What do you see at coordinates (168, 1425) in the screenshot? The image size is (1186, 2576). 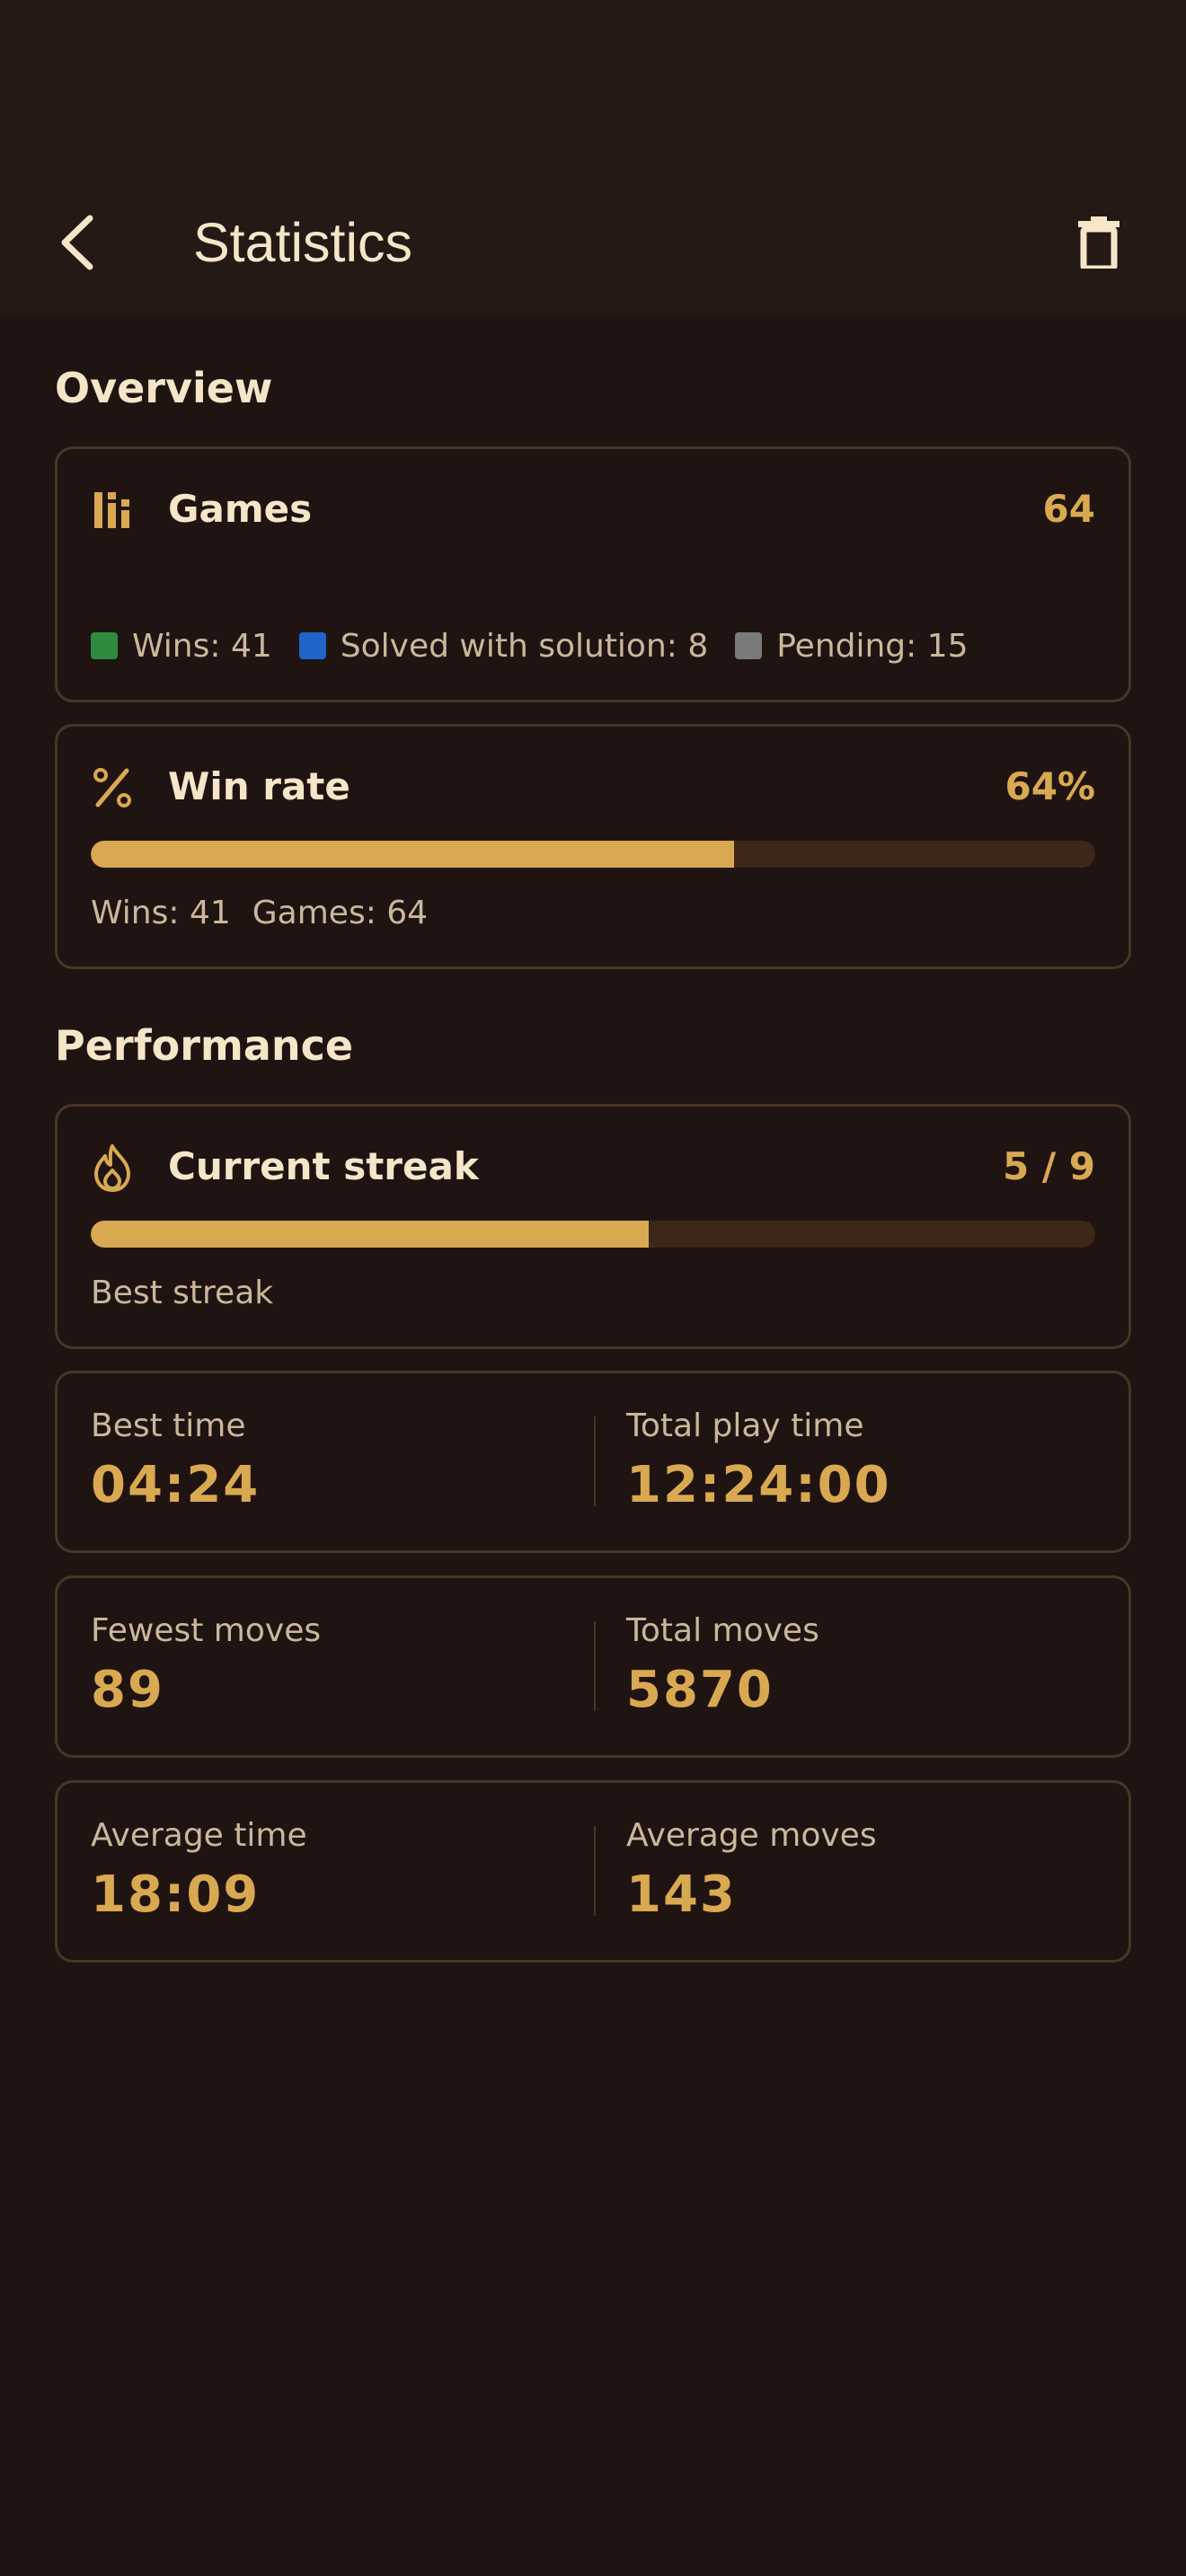 I see `best-time-label: Best time` at bounding box center [168, 1425].